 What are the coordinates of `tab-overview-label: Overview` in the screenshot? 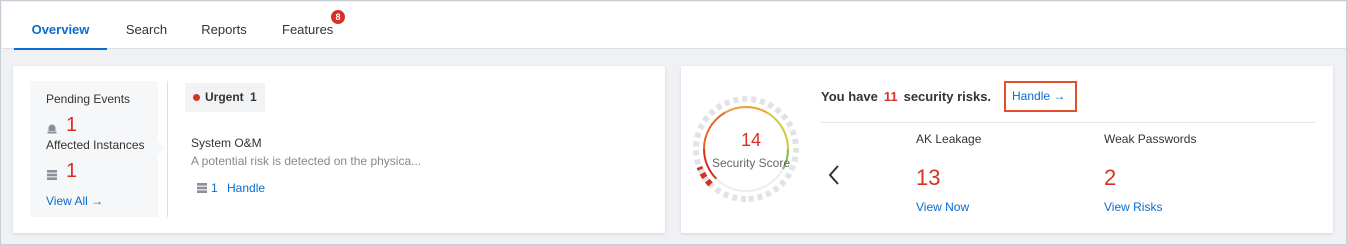 It's located at (60, 29).